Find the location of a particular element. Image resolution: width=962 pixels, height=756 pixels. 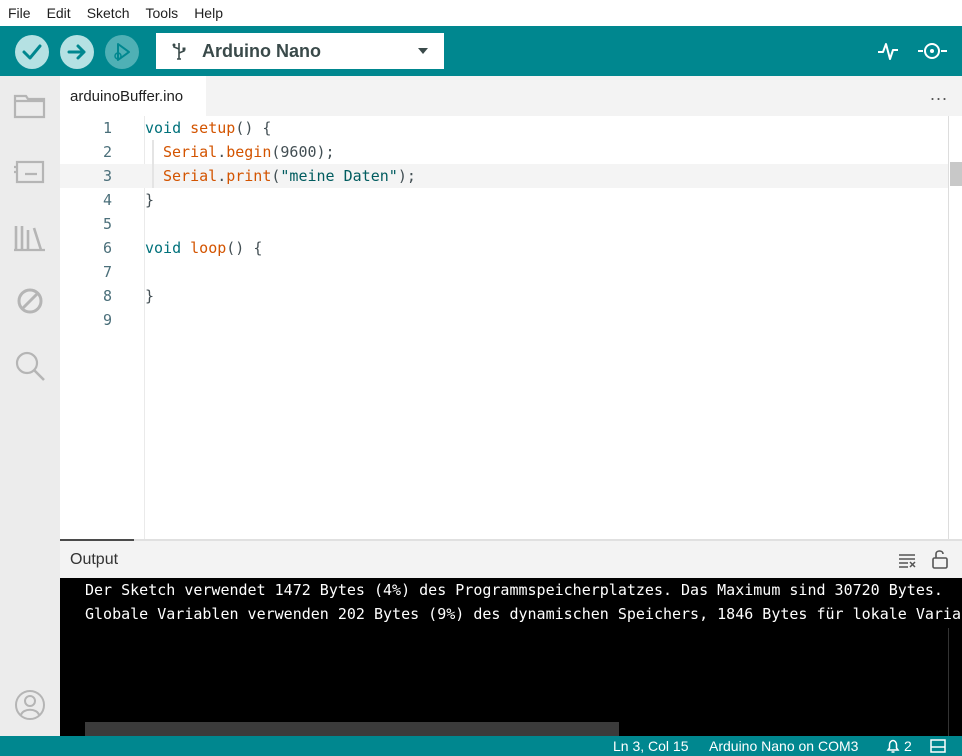

line-number: 5 is located at coordinates (107, 224).